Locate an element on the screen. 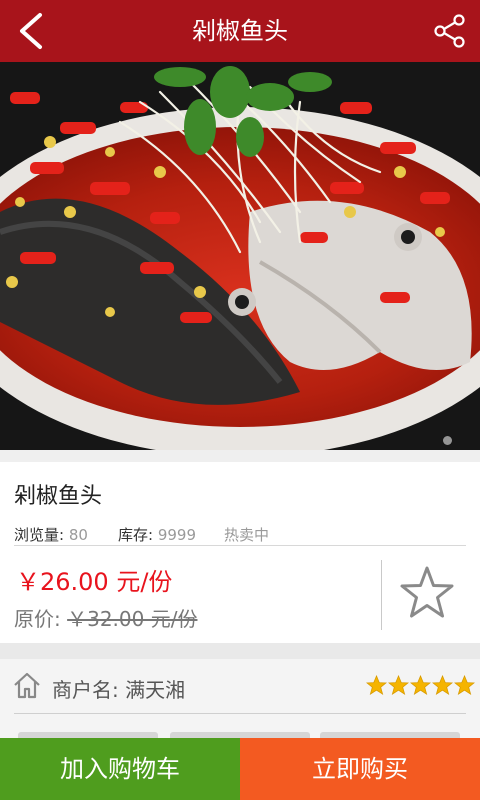  favorite-star-icon is located at coordinates (427, 593).